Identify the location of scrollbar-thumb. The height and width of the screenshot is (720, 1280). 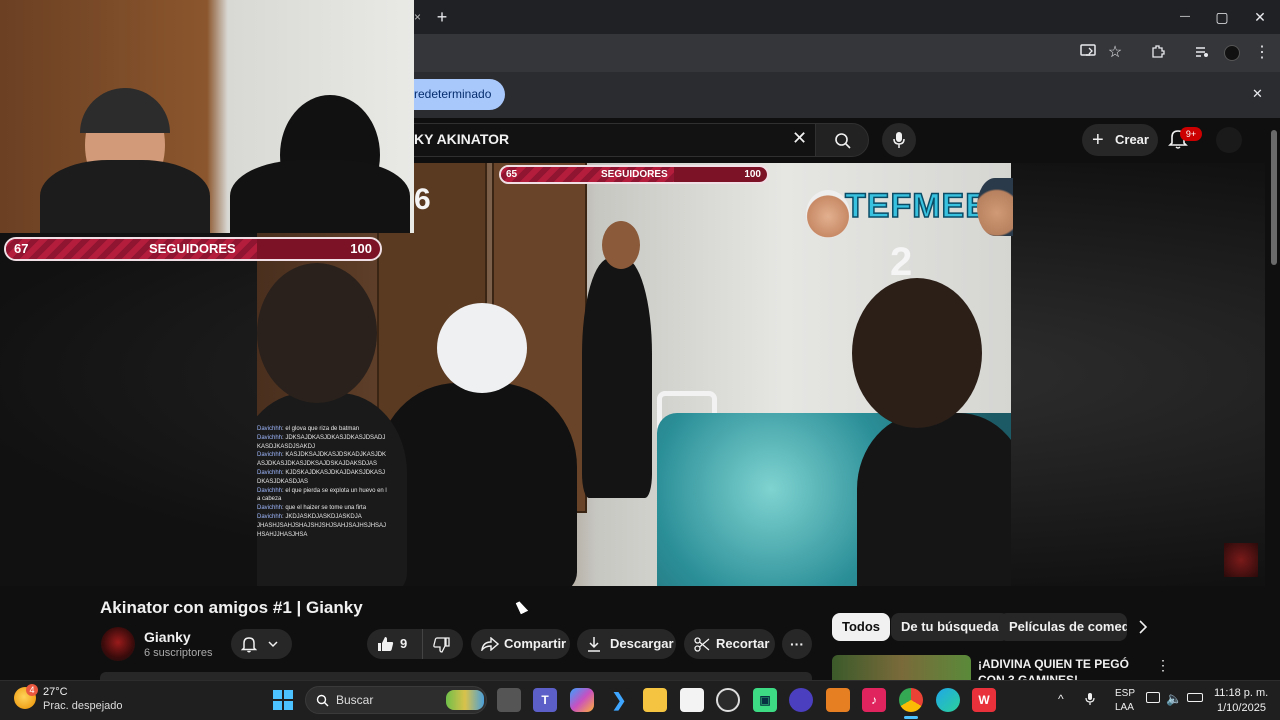
(1274, 197).